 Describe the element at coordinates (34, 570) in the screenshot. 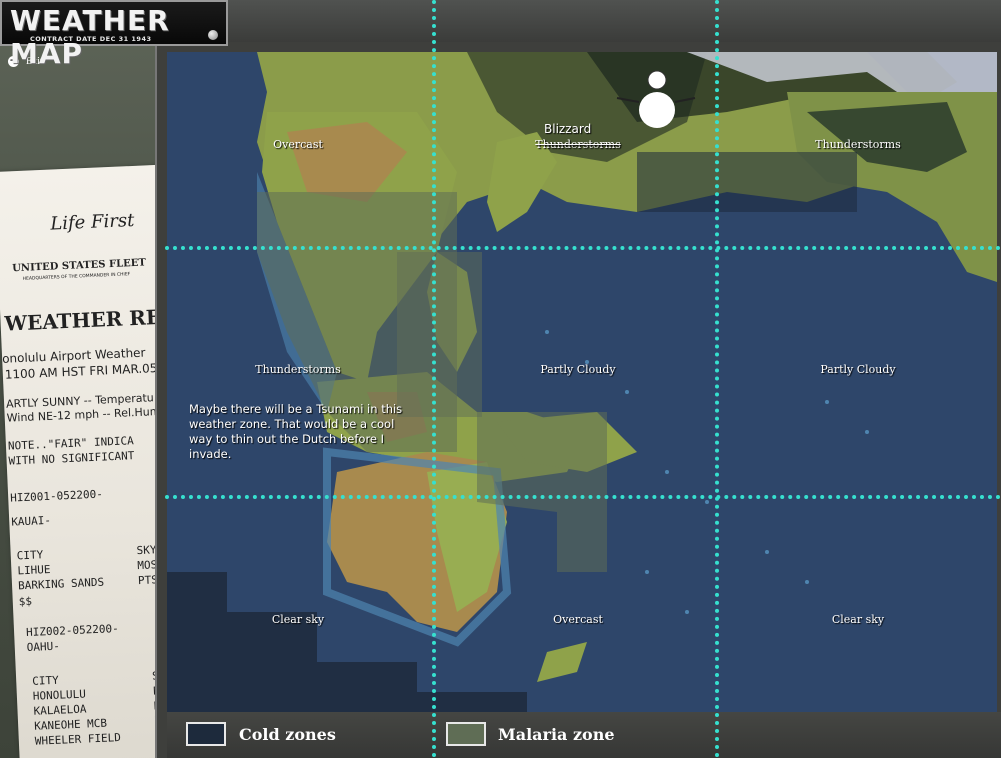

I see `report-city: LIHUE` at that location.